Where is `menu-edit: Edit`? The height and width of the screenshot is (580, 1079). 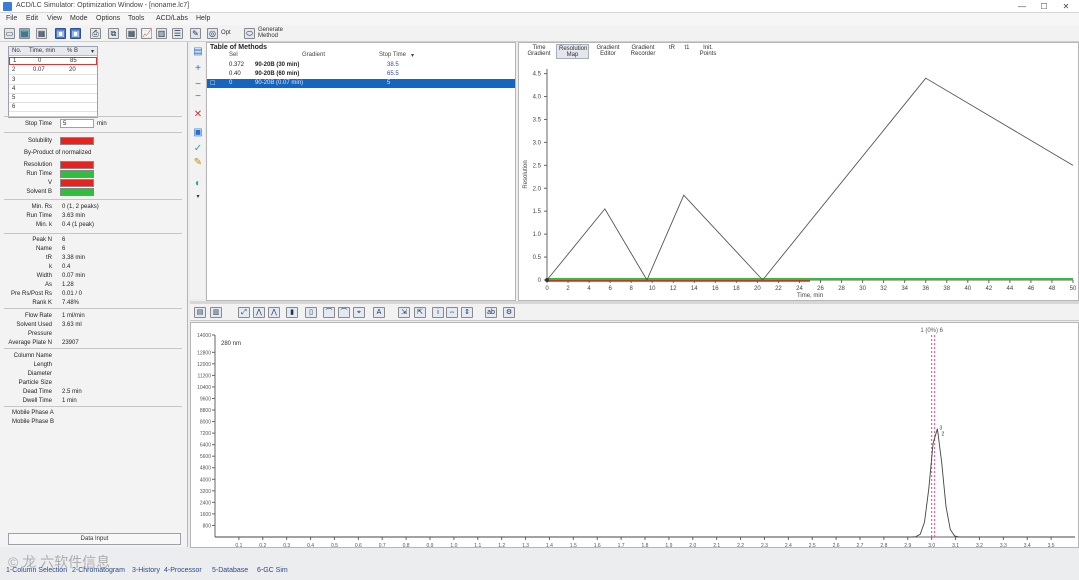 menu-edit: Edit is located at coordinates (32, 18).